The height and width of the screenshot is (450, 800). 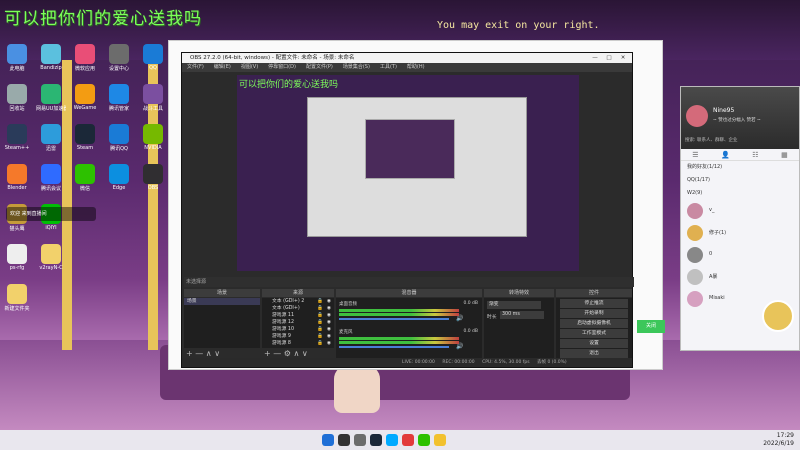 What do you see at coordinates (85, 97) in the screenshot?
I see `desktop-icon: WeGame` at bounding box center [85, 97].